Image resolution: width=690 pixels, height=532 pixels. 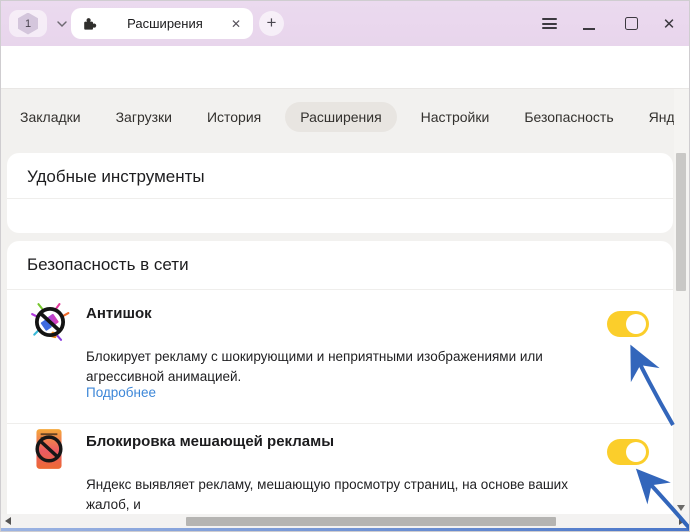 I want to click on hamburger-menu-icon, so click(x=549, y=24).